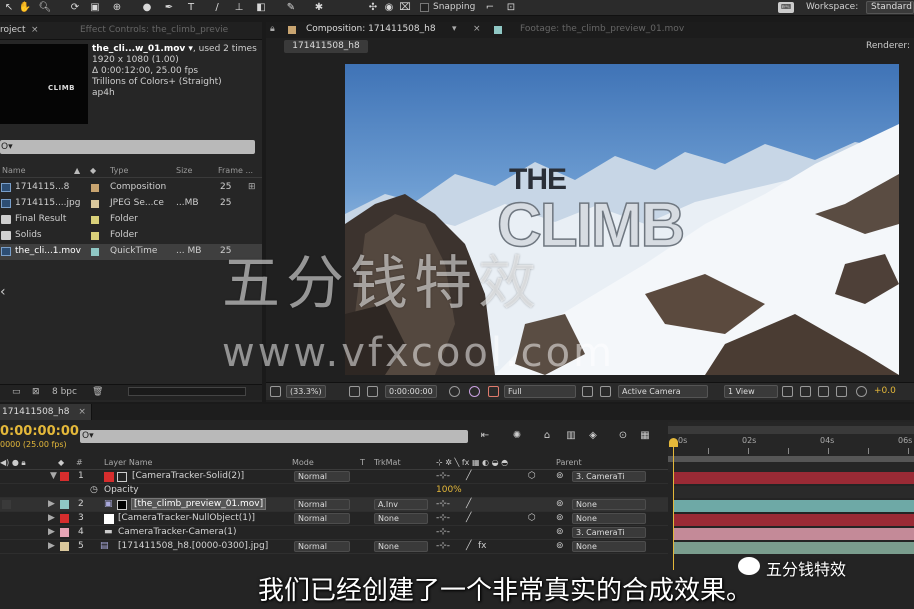  I want to click on shape-tool-icon: ●, so click(147, 7).